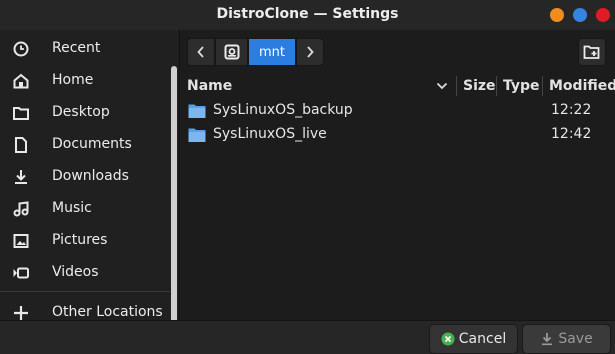  I want to click on sidebar-item-other-locations: Other Locations, so click(84, 308).